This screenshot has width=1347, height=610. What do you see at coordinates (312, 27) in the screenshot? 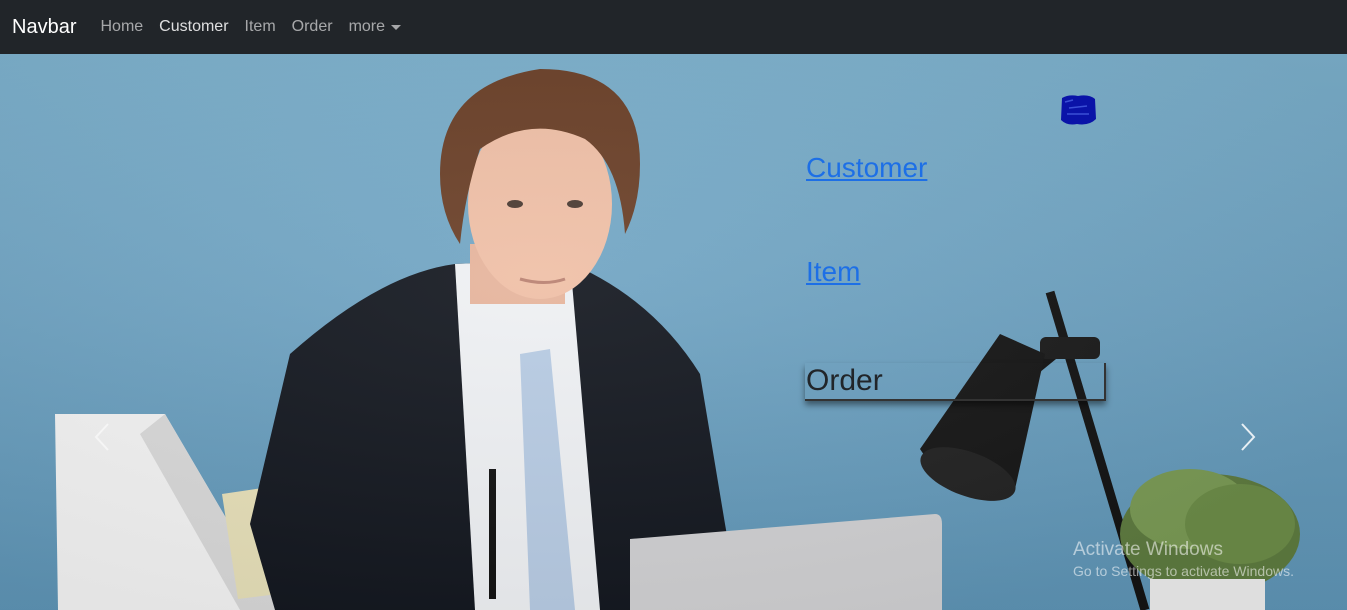
I see `nav-link-order: Order` at bounding box center [312, 27].